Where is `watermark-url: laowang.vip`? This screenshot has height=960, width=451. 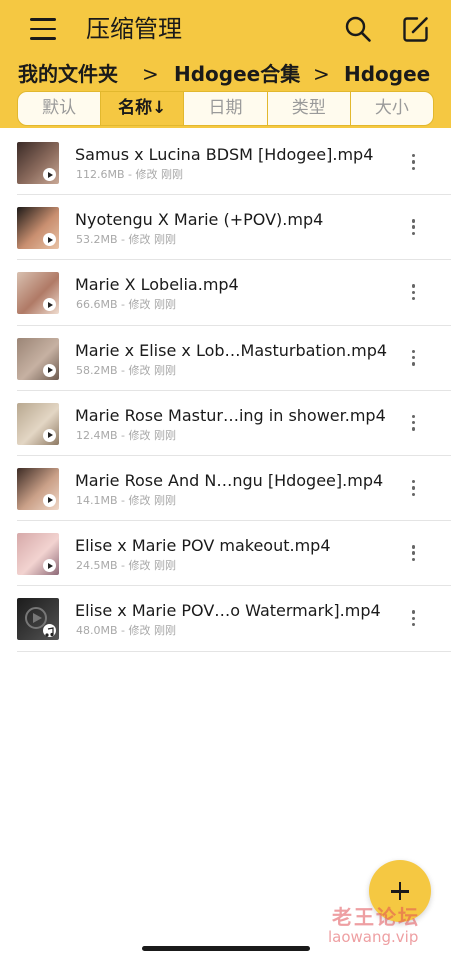
watermark-url: laowang.vip is located at coordinates (373, 937).